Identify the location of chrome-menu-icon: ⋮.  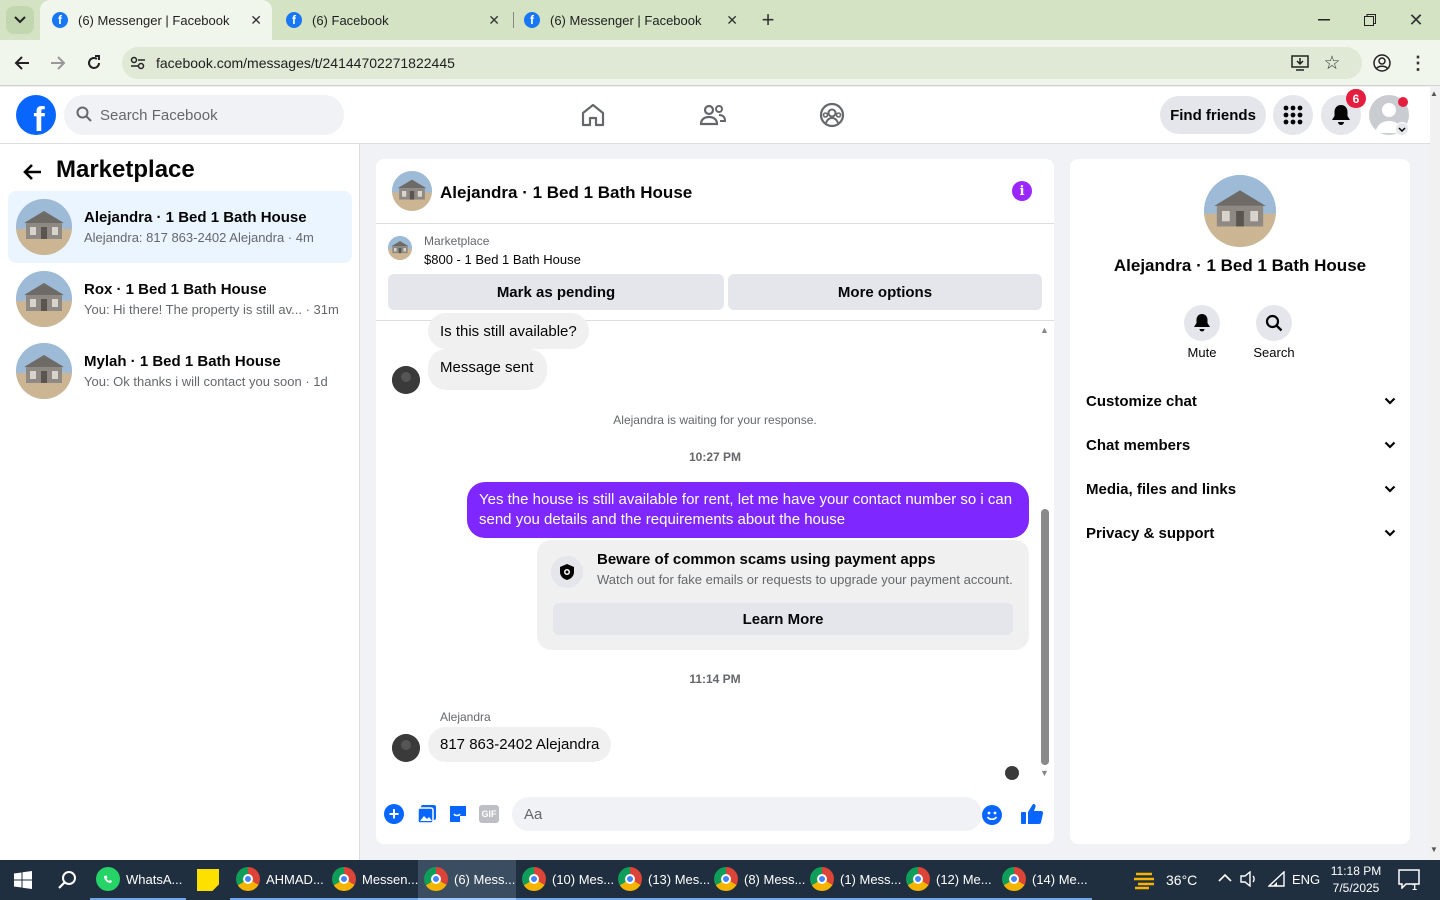
(1418, 63).